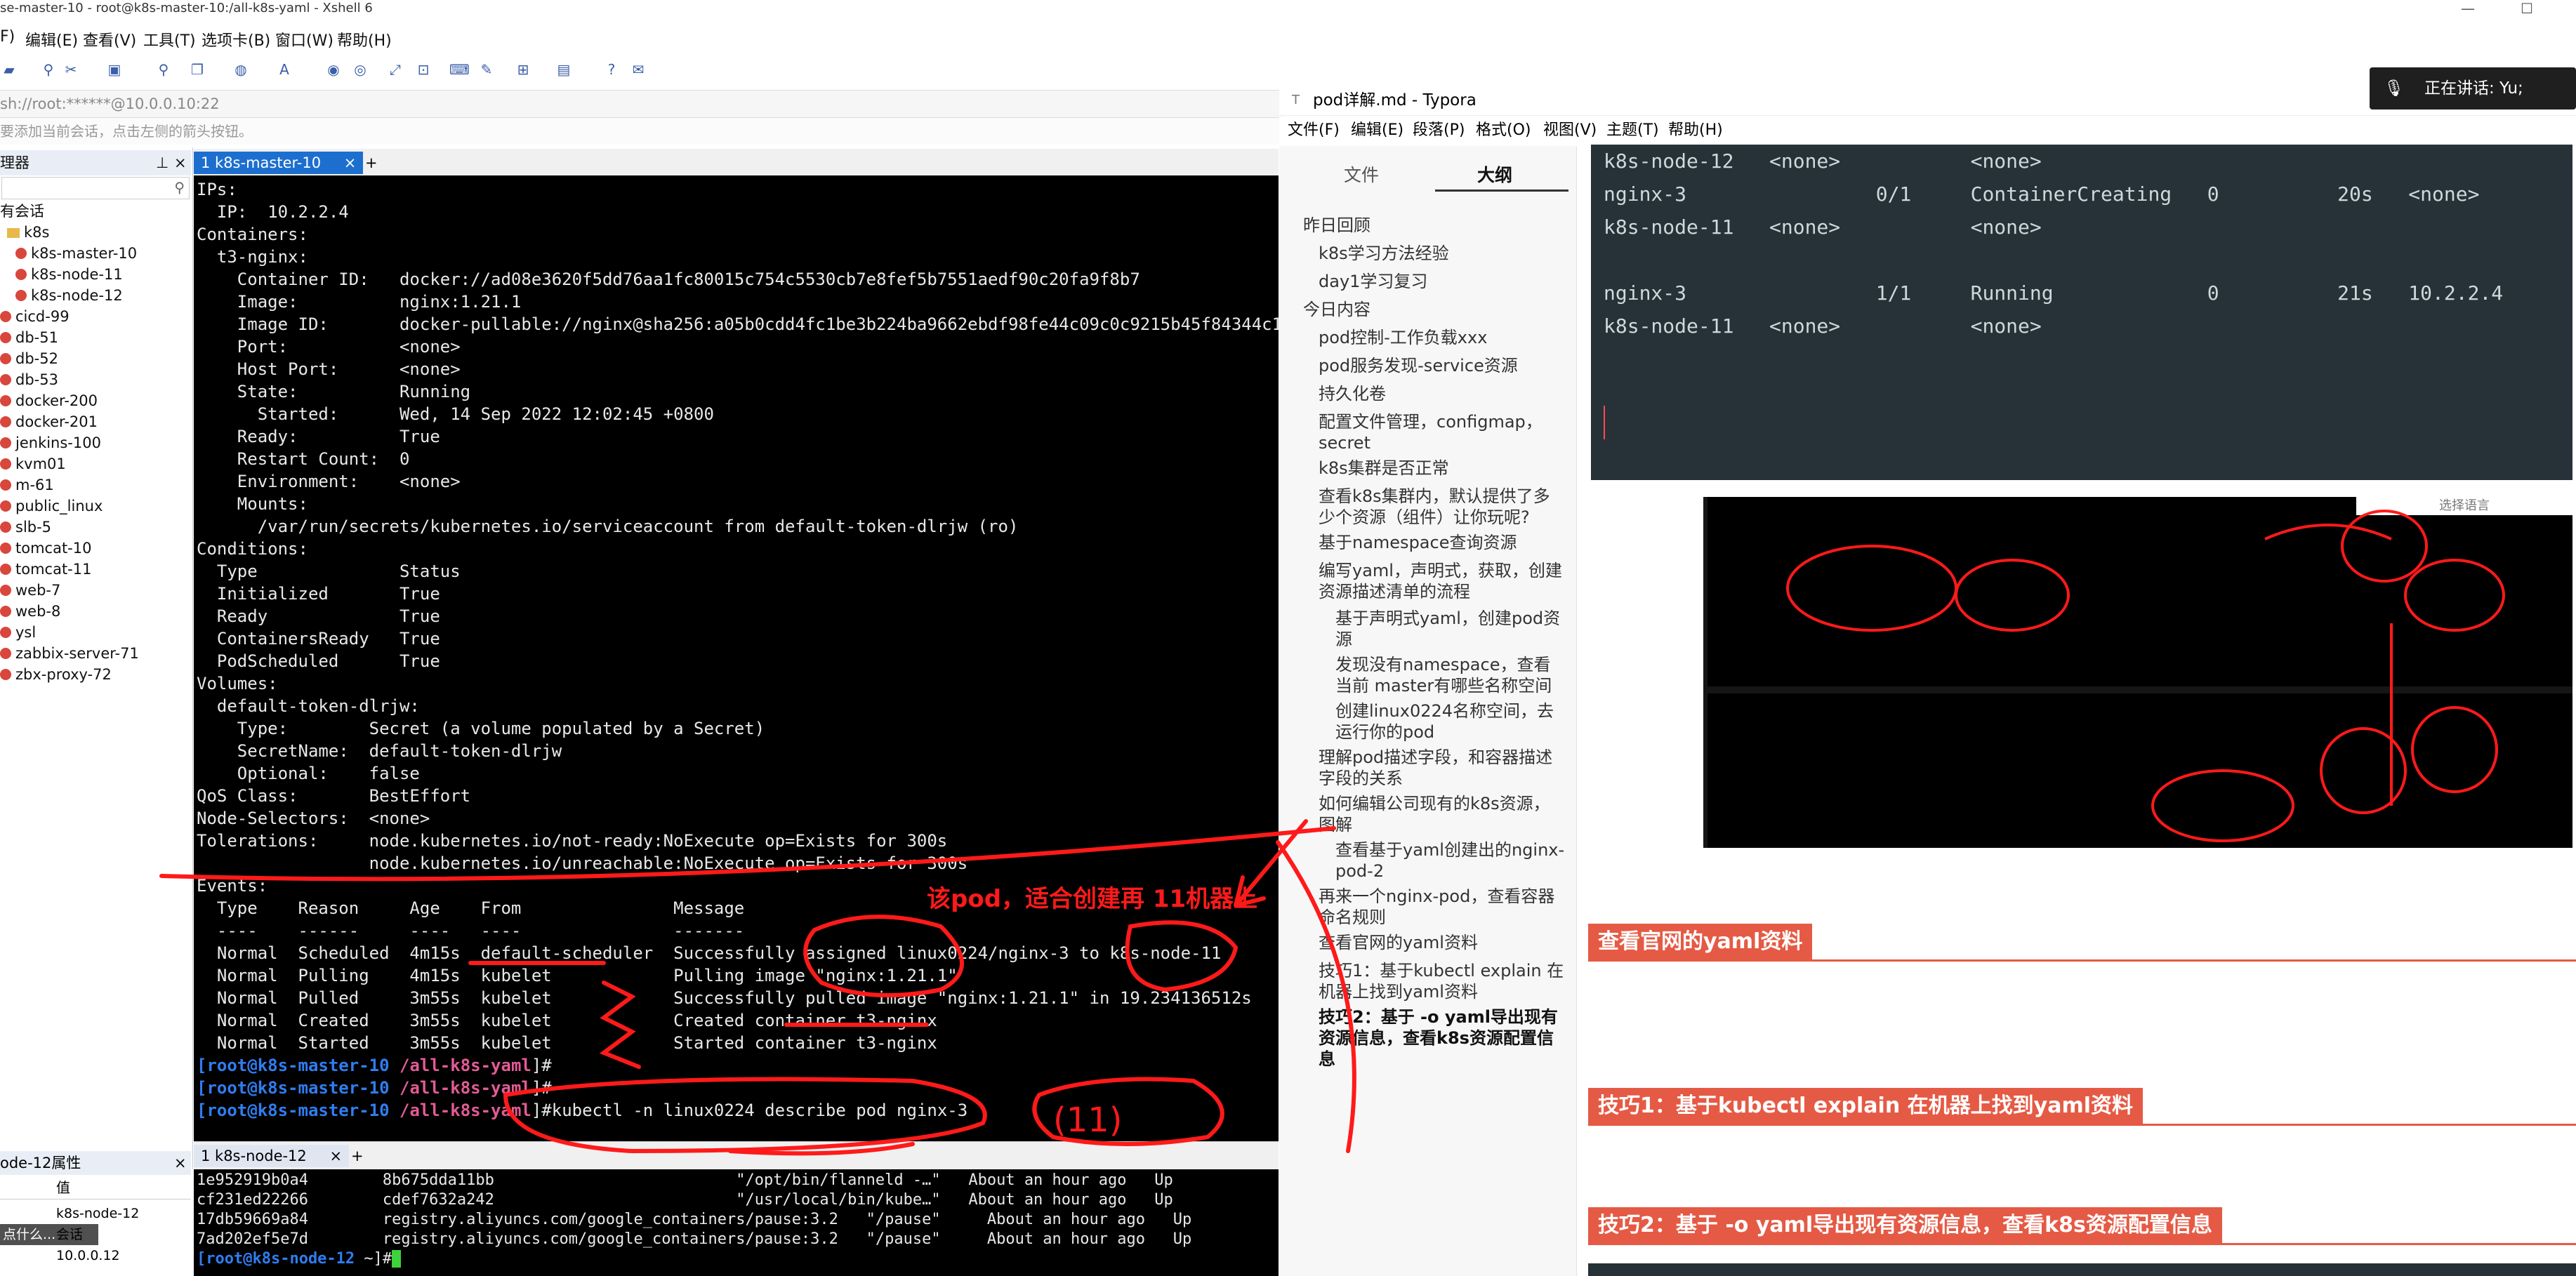 The image size is (2576, 1276). I want to click on address-bar: sh://root:******@10.0.0.10:22, so click(642, 104).